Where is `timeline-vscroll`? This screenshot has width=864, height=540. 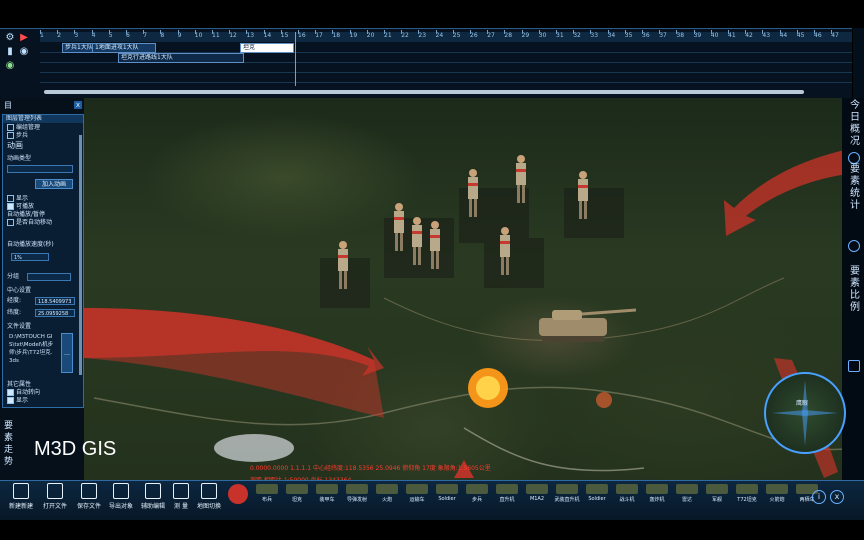 timeline-vscroll is located at coordinates (858, 63).